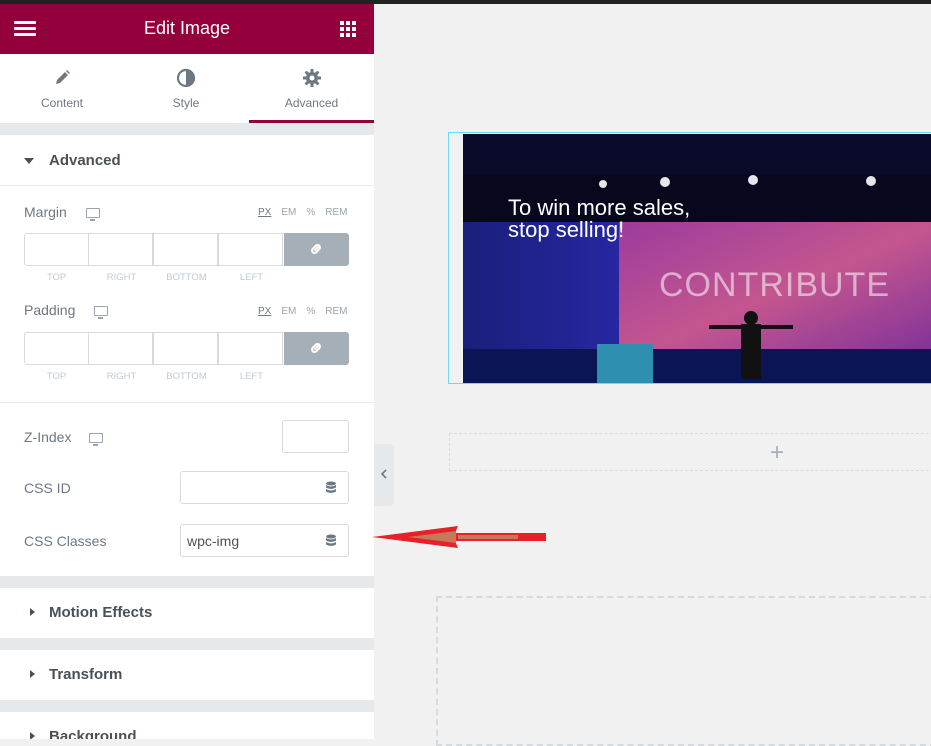 This screenshot has height=746, width=931. What do you see at coordinates (250, 249) in the screenshot?
I see `margin-left-input` at bounding box center [250, 249].